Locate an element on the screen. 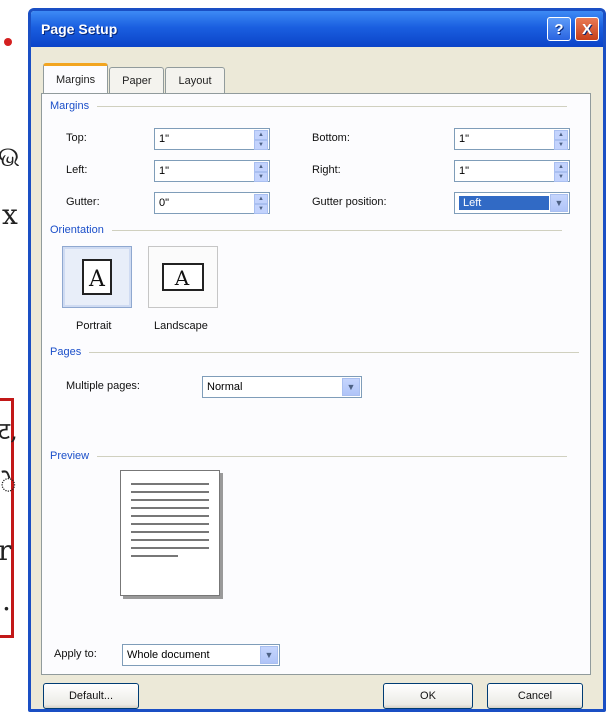  help-button: ? is located at coordinates (559, 29).